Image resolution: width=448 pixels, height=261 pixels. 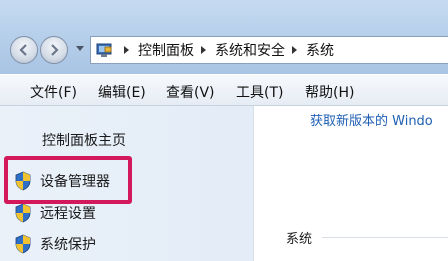 What do you see at coordinates (299, 239) in the screenshot?
I see `system-section-title: 系统` at bounding box center [299, 239].